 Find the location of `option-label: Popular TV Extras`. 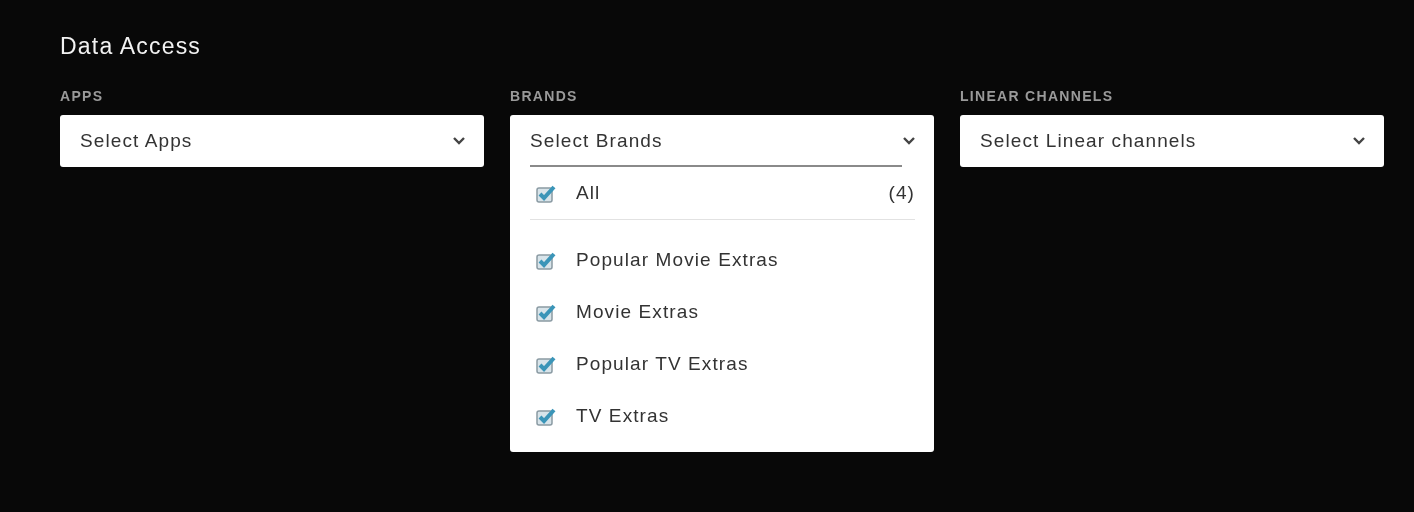

option-label: Popular TV Extras is located at coordinates (745, 364).